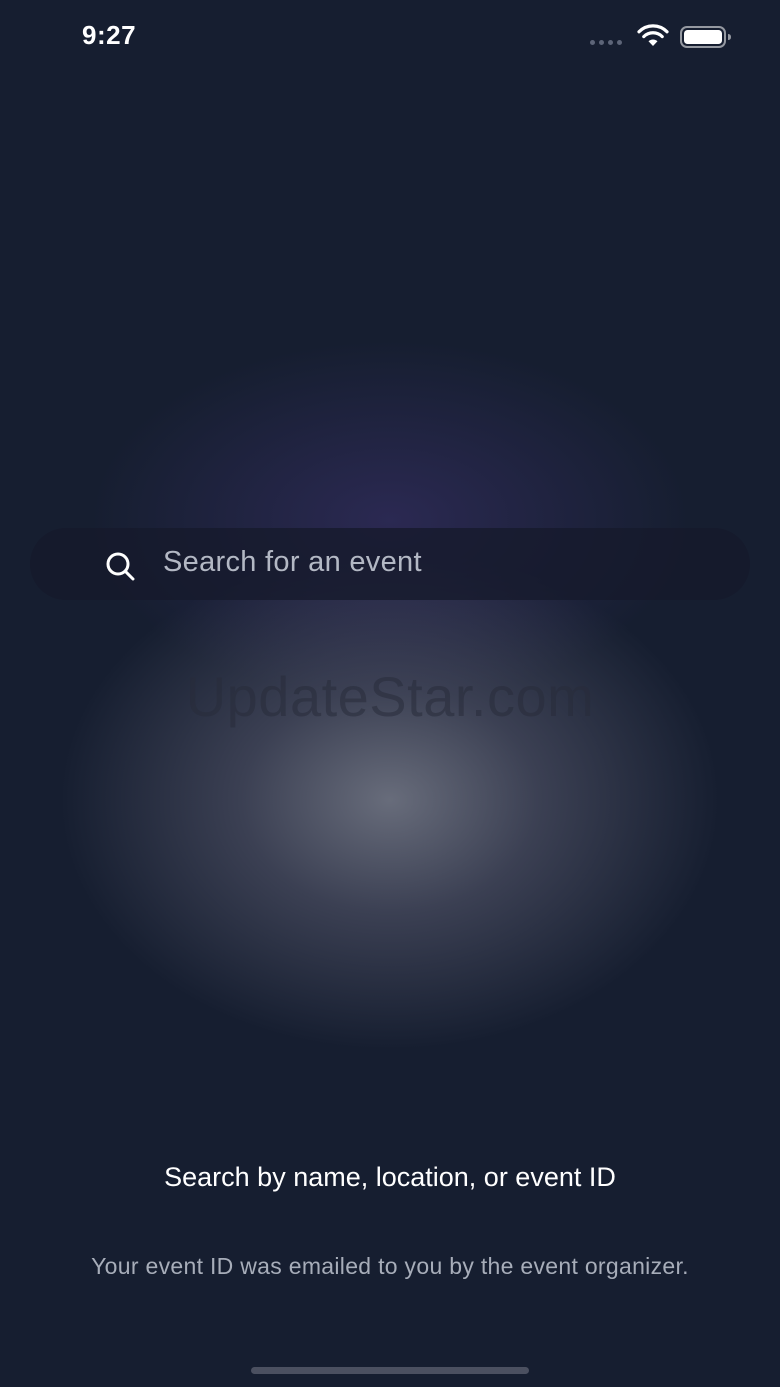 The height and width of the screenshot is (1387, 780). What do you see at coordinates (653, 35) in the screenshot?
I see `wifi-icon` at bounding box center [653, 35].